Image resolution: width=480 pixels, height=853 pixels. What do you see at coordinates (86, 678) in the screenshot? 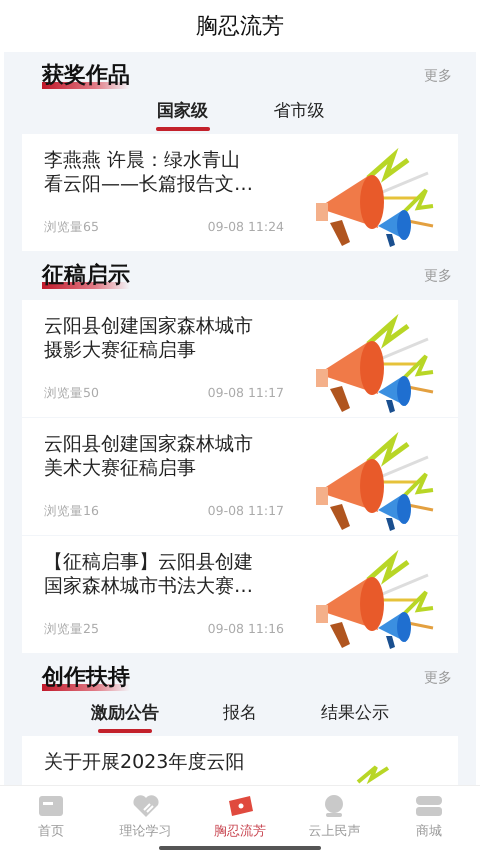
I see `section-title: 创作扶持` at bounding box center [86, 678].